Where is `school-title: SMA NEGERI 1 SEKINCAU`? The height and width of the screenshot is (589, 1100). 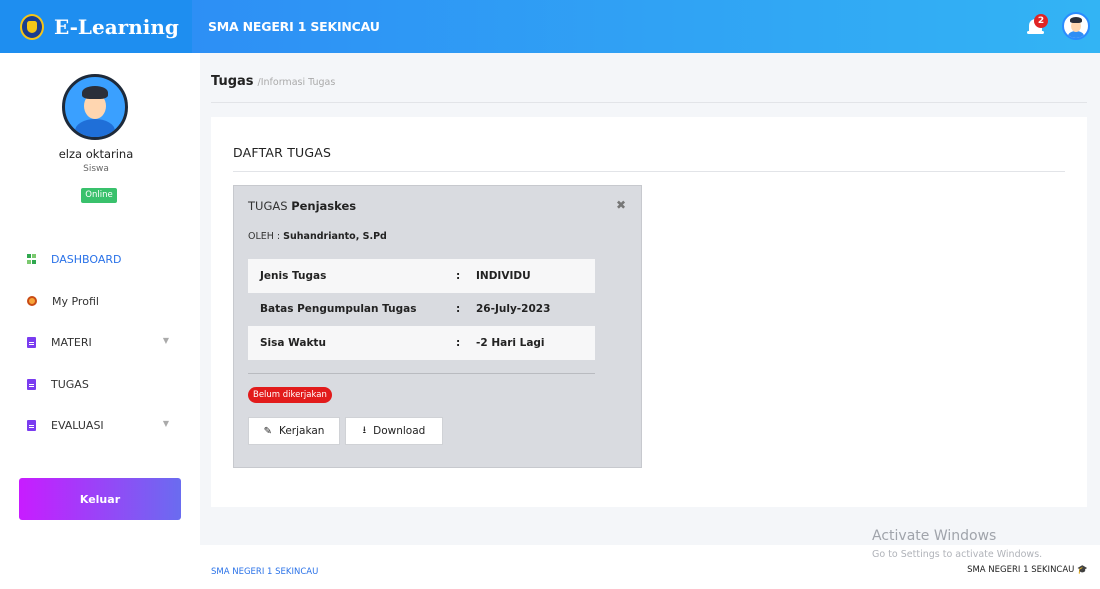
school-title: SMA NEGERI 1 SEKINCAU is located at coordinates (294, 26).